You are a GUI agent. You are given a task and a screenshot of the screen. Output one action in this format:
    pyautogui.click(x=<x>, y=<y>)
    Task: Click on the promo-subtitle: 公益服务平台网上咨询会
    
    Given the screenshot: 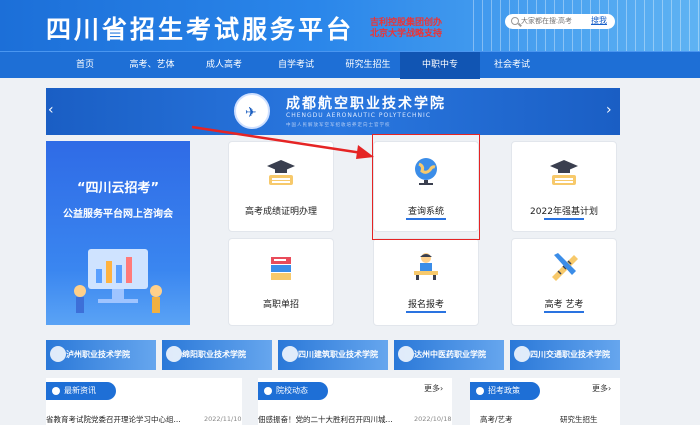 What is the action you would take?
    pyautogui.click(x=118, y=214)
    